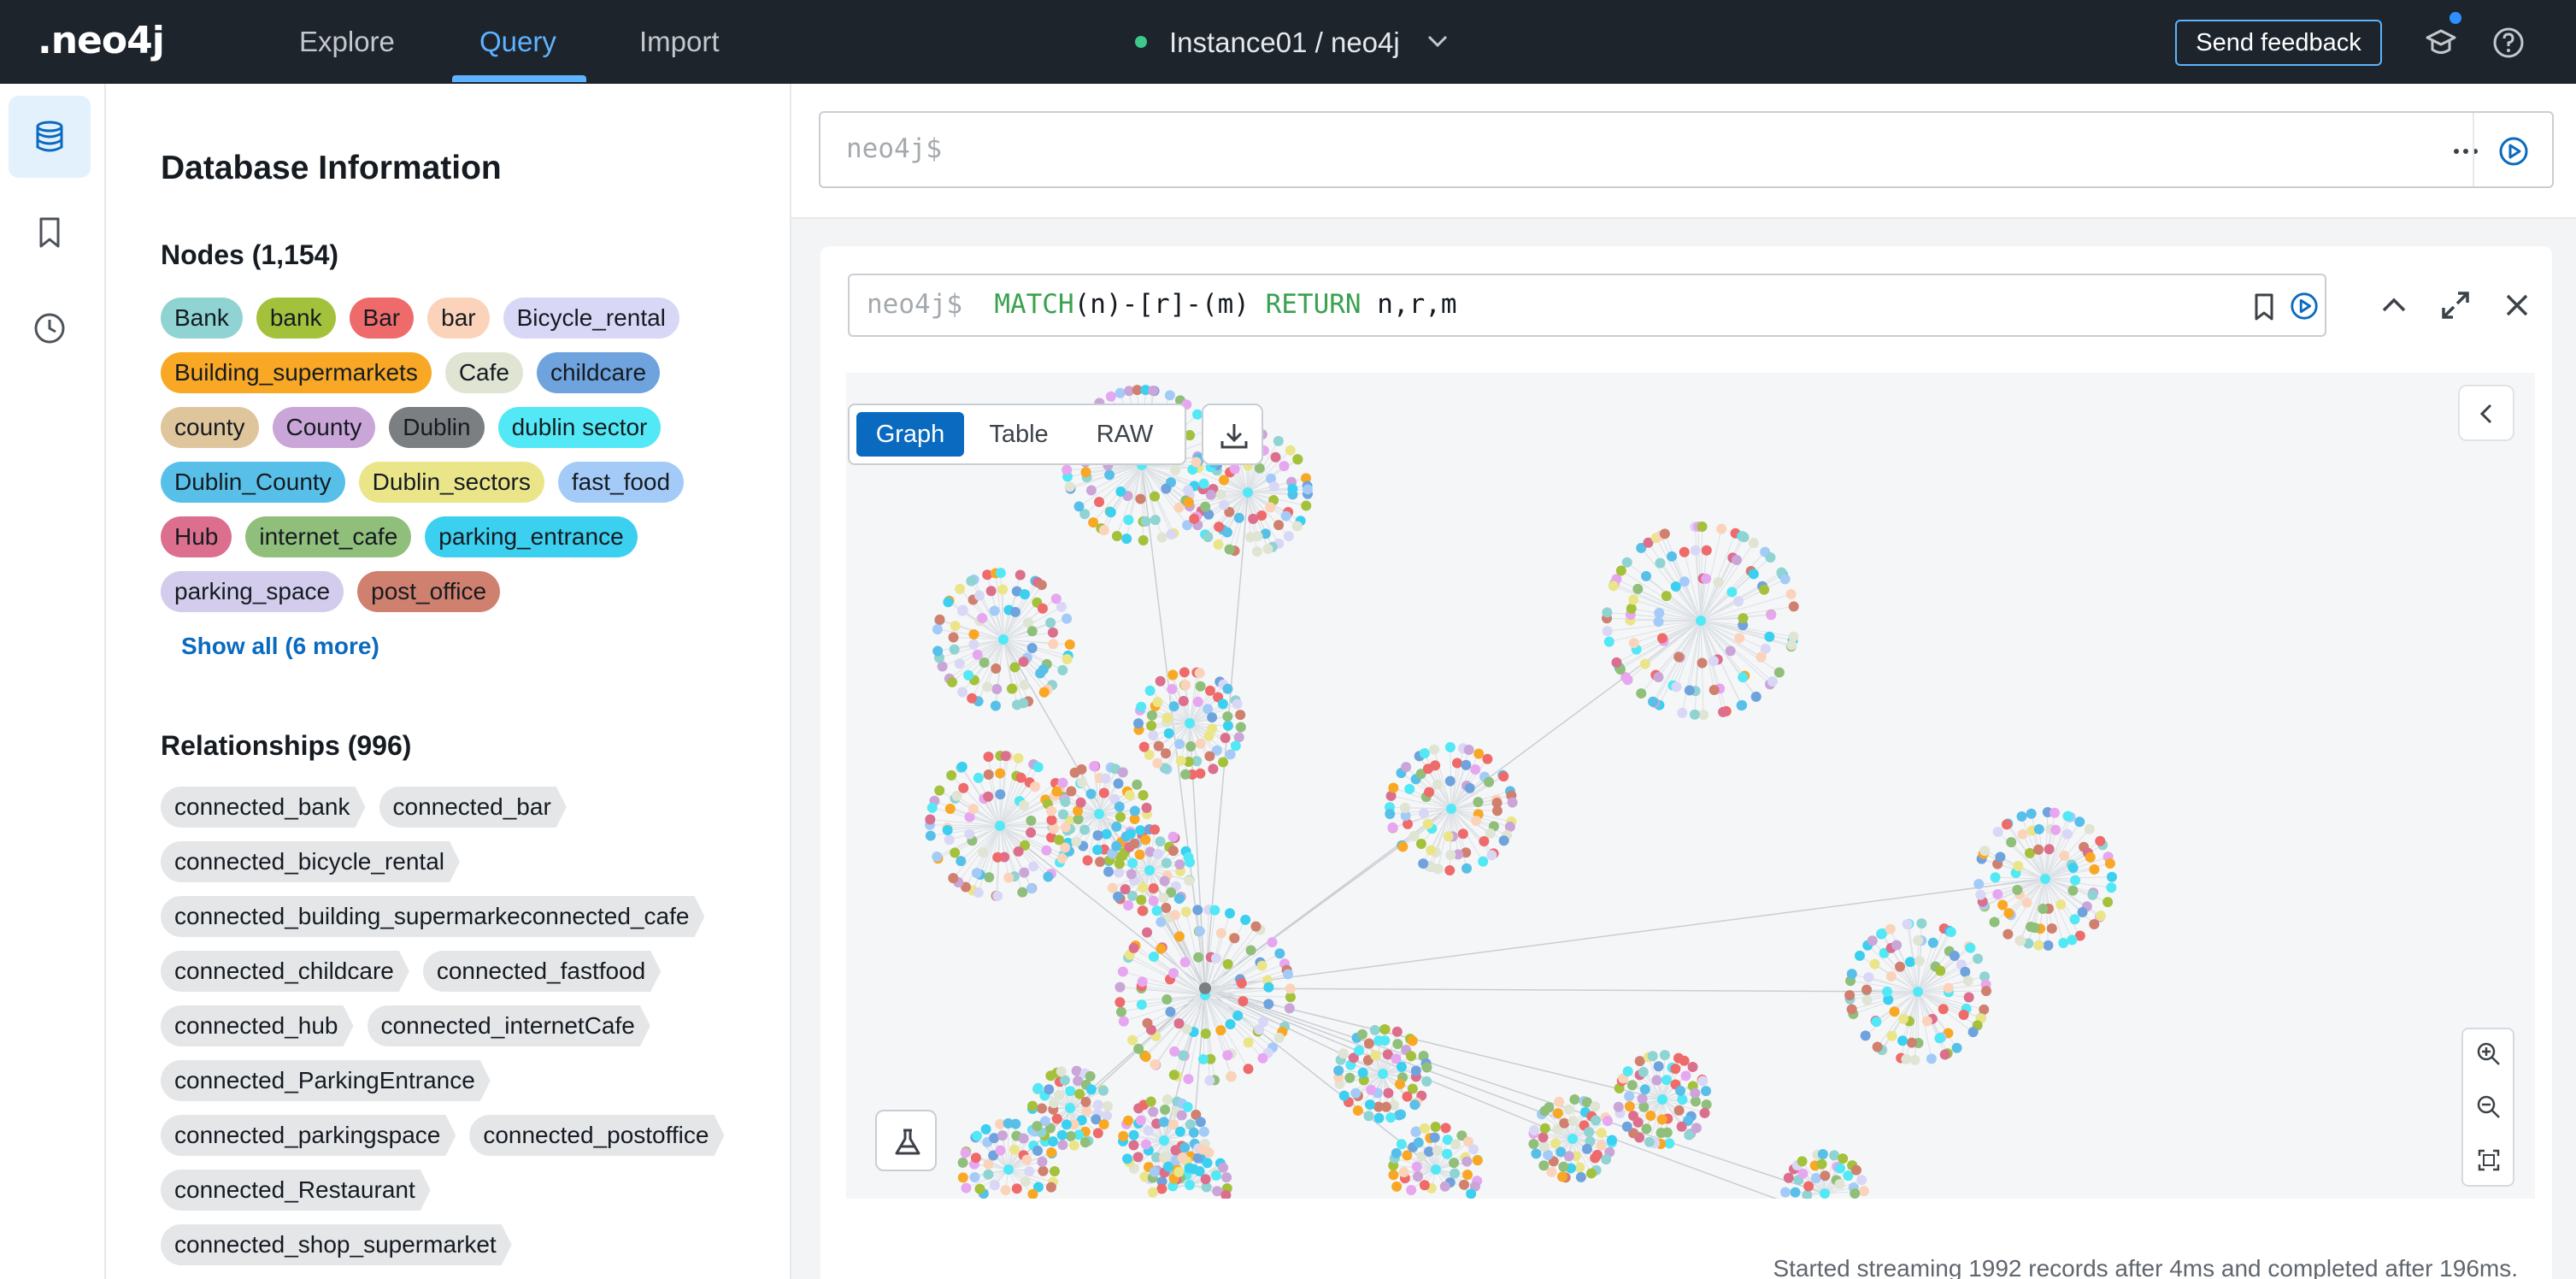 The image size is (2576, 1279). What do you see at coordinates (257, 1025) in the screenshot?
I see `relationship-type-chip: connected_hub` at bounding box center [257, 1025].